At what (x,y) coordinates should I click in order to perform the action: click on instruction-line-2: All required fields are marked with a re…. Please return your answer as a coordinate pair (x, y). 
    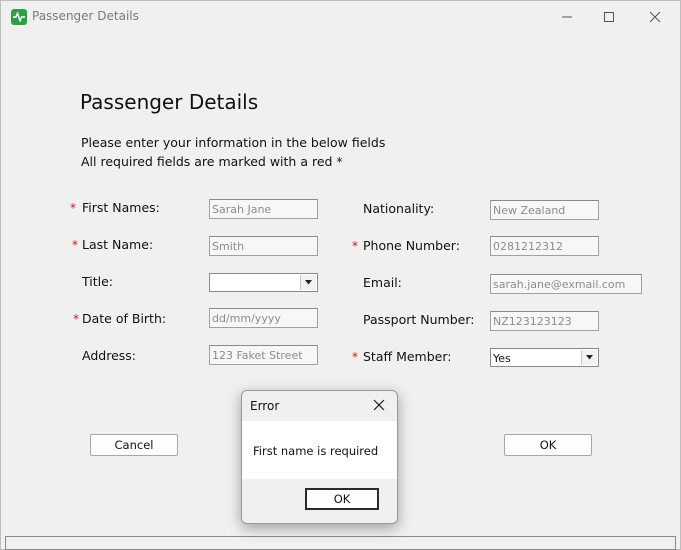
    Looking at the image, I should click on (212, 161).